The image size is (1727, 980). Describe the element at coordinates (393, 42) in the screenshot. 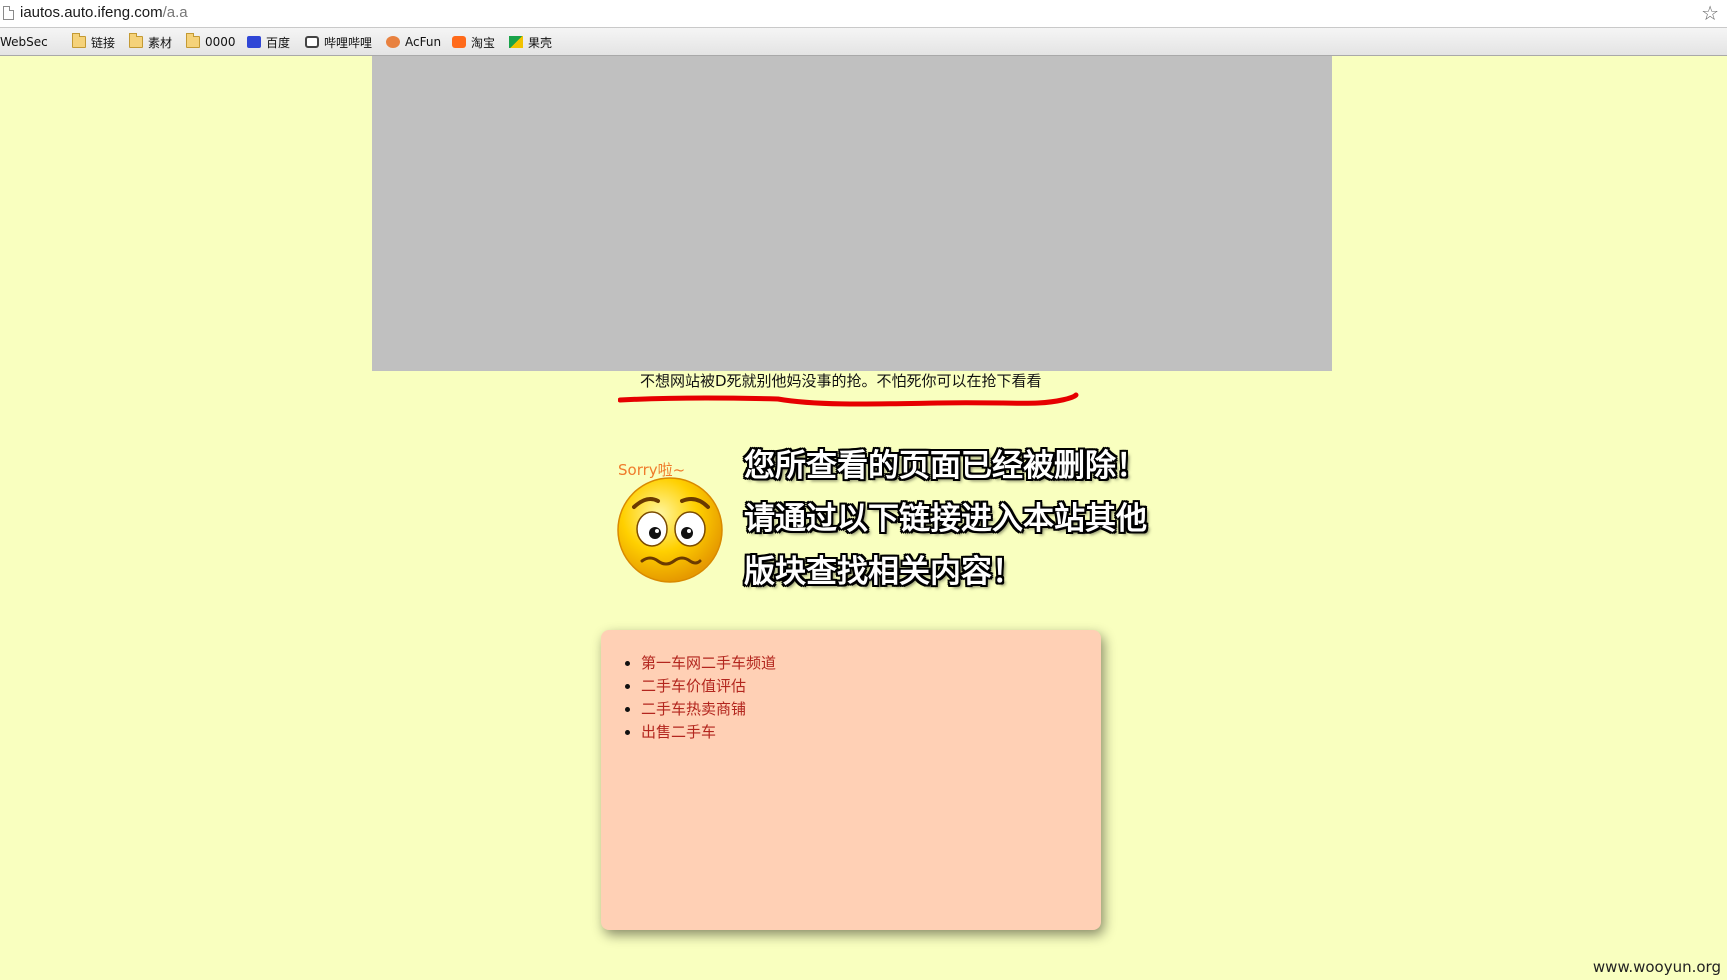

I see `acfun-icon` at that location.